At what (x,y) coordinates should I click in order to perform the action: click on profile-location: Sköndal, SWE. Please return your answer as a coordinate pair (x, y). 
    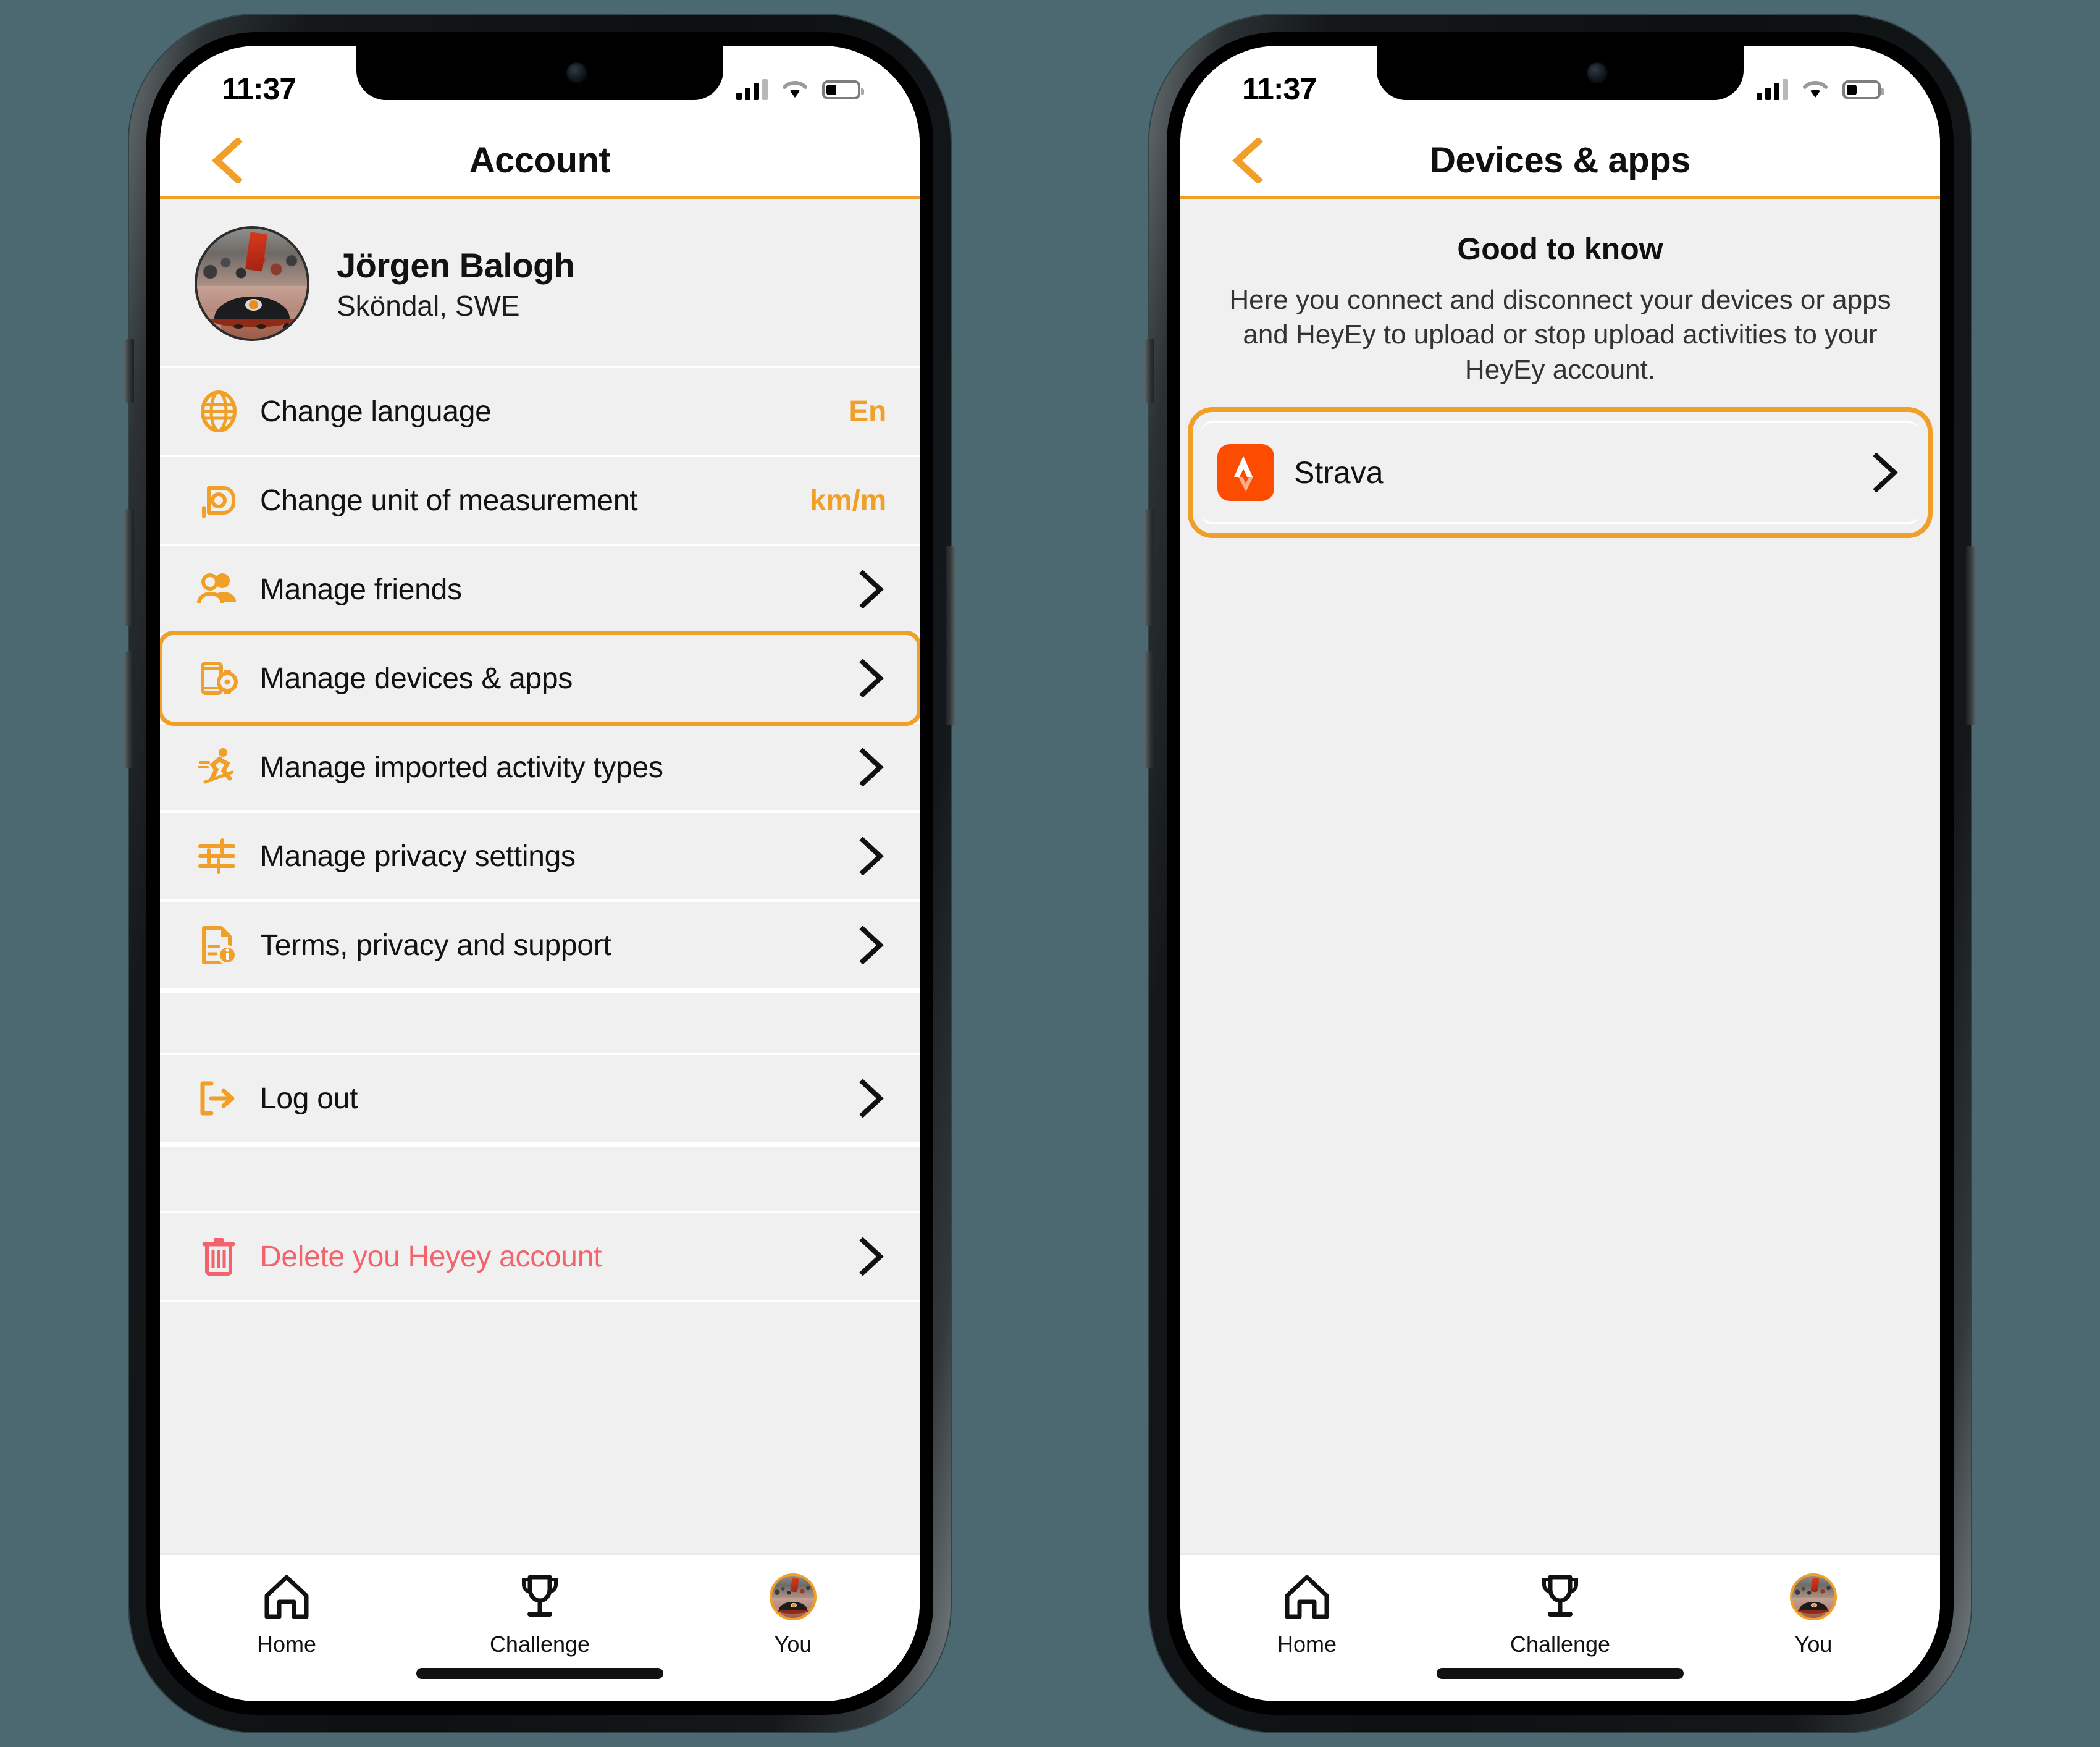
    Looking at the image, I should click on (429, 305).